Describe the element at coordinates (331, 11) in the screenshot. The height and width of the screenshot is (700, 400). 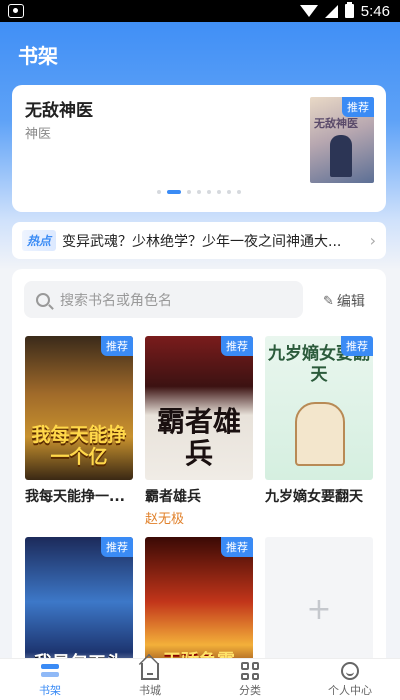
I see `signal-icon` at that location.